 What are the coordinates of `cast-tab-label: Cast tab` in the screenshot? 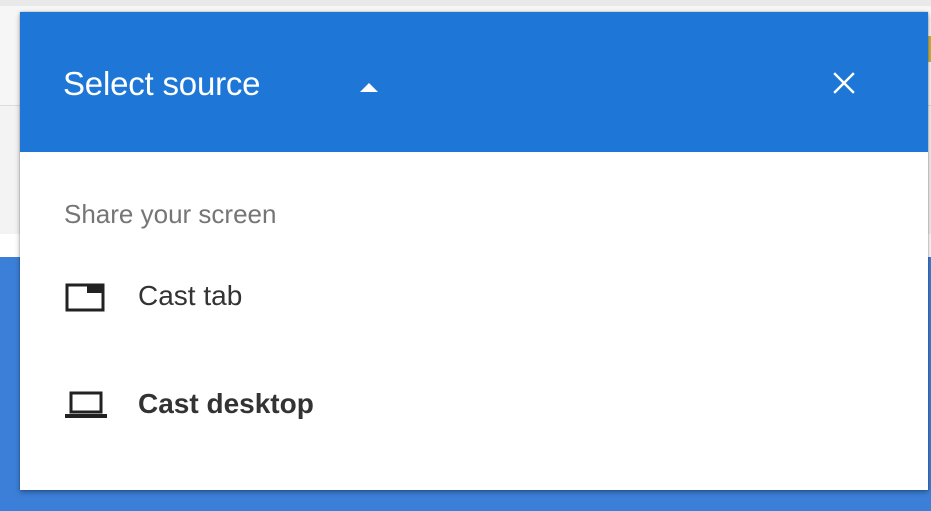 It's located at (190, 295).